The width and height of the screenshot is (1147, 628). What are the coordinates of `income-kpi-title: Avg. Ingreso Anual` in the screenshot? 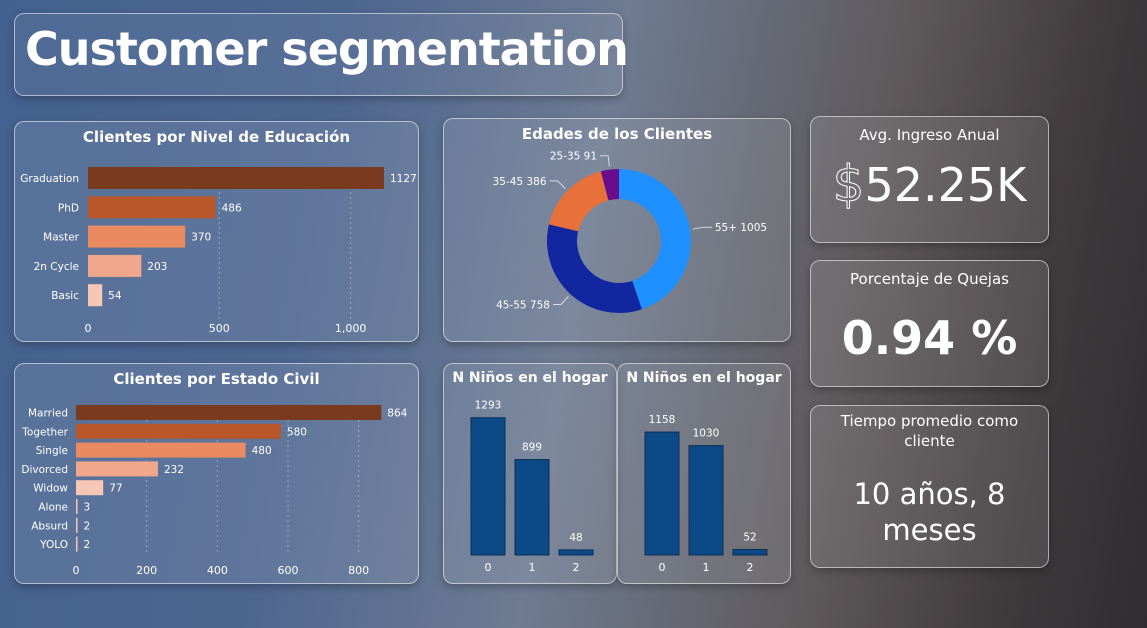 It's located at (929, 135).